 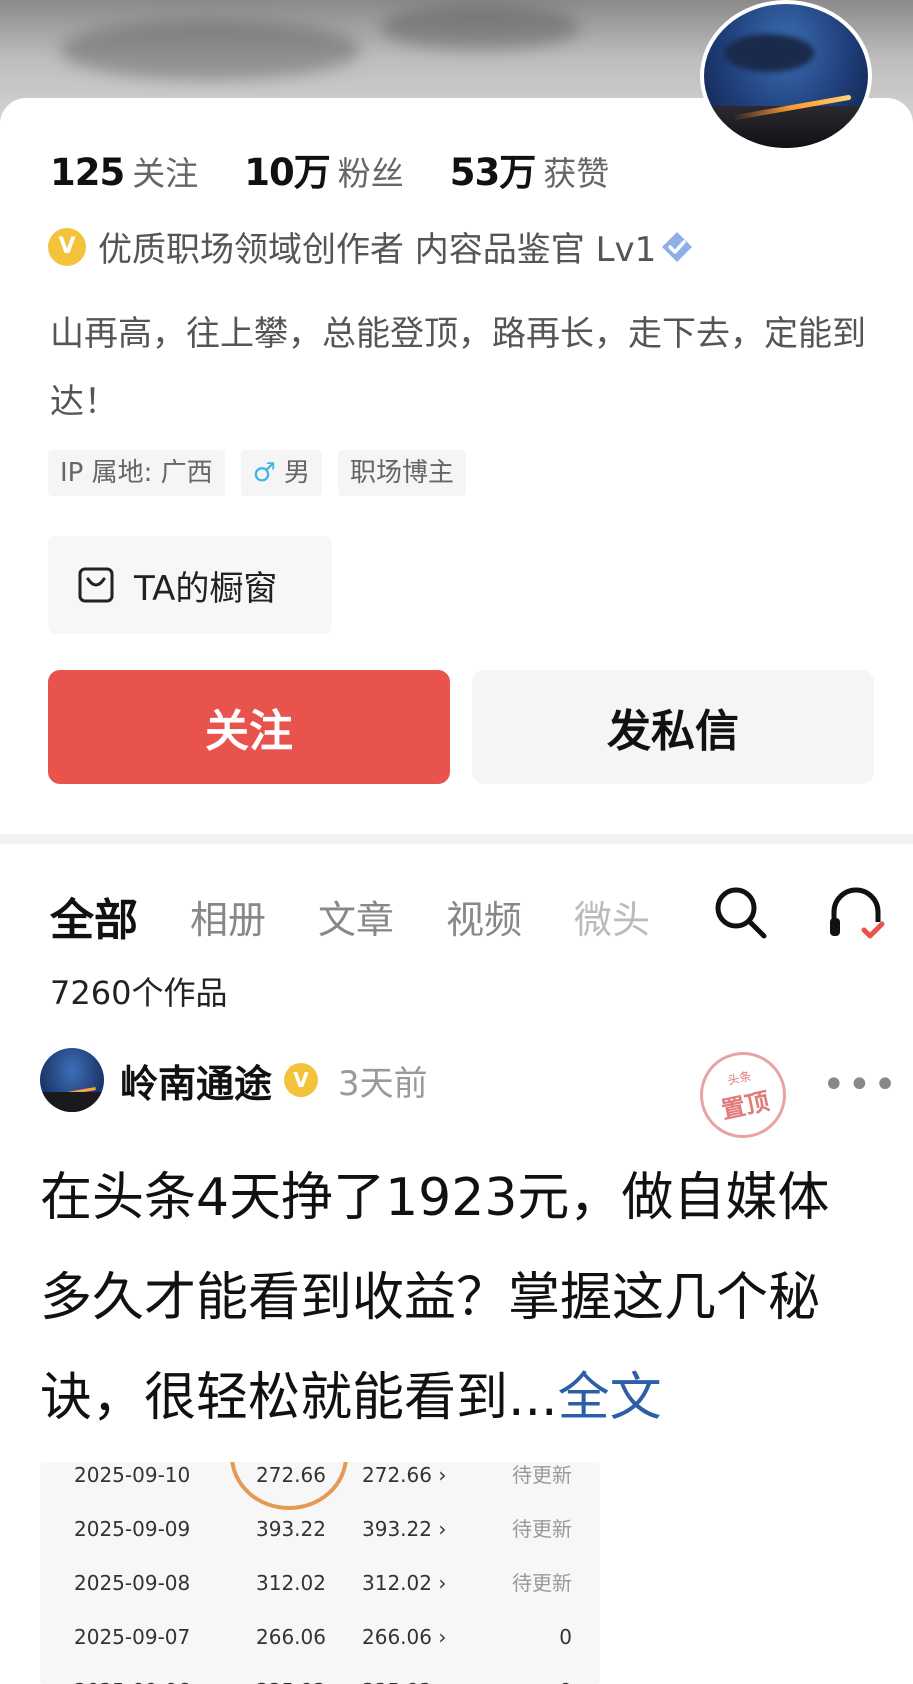 I want to click on row-date: 2025-09-06, so click(x=132, y=1674).